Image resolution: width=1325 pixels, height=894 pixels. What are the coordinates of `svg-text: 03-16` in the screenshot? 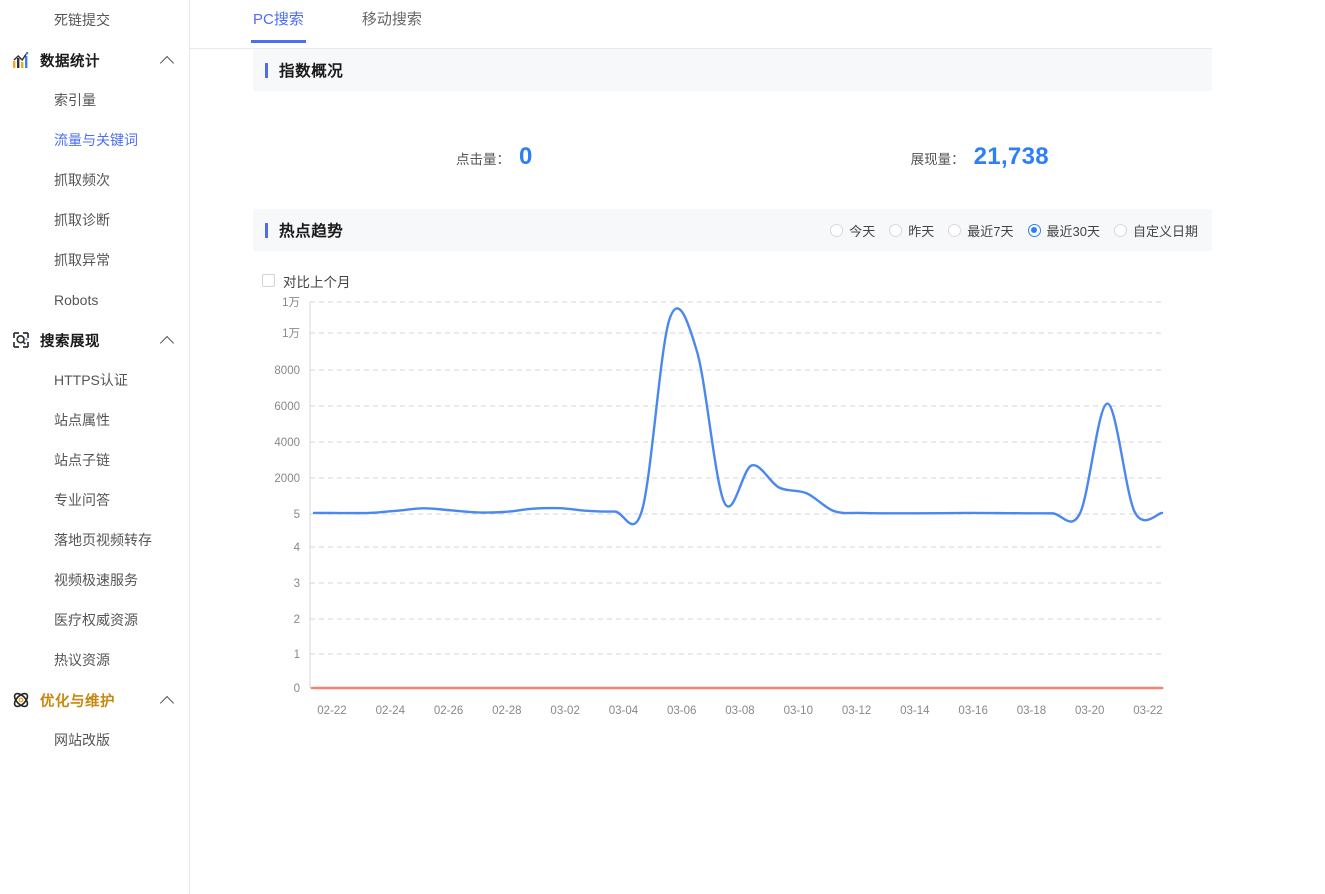 It's located at (972, 711).